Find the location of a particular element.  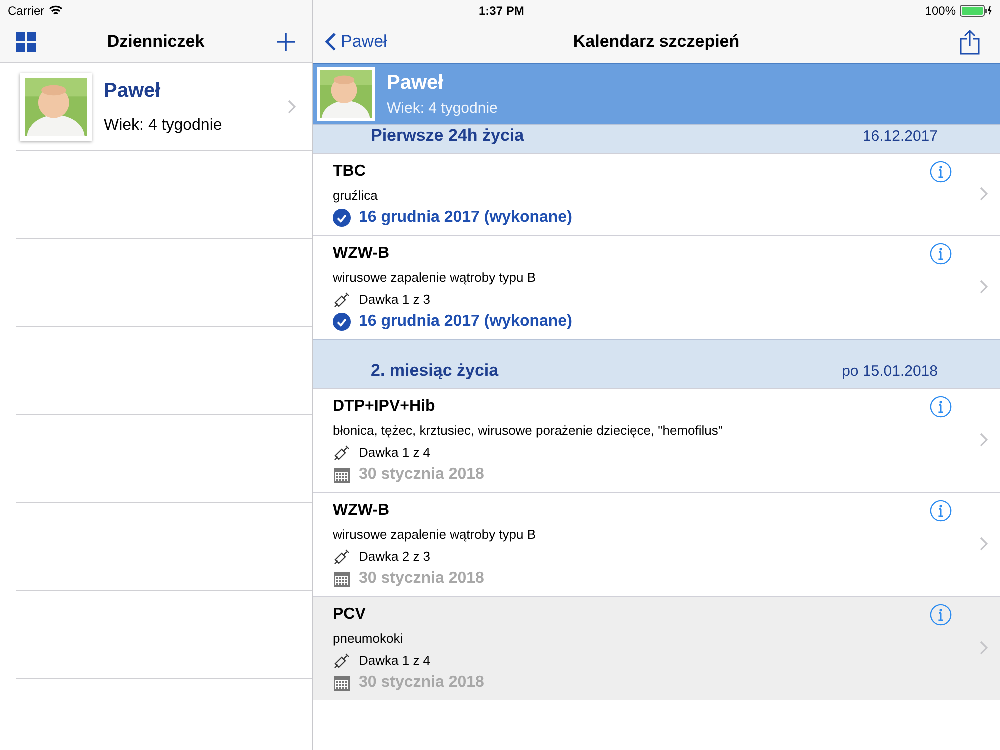

section-date: po 15.01.2018 is located at coordinates (890, 372).